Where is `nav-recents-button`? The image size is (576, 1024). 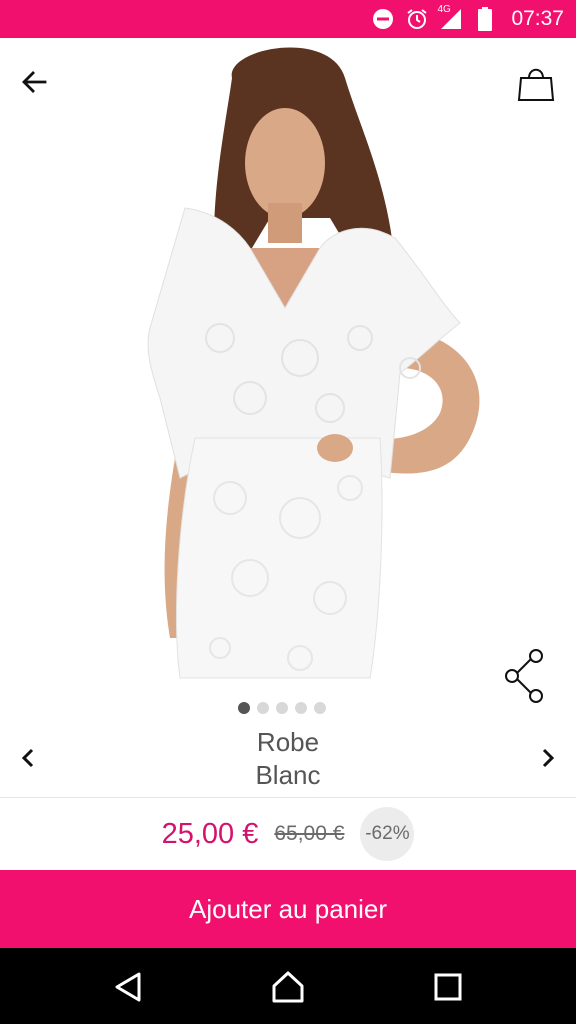 nav-recents-button is located at coordinates (448, 987).